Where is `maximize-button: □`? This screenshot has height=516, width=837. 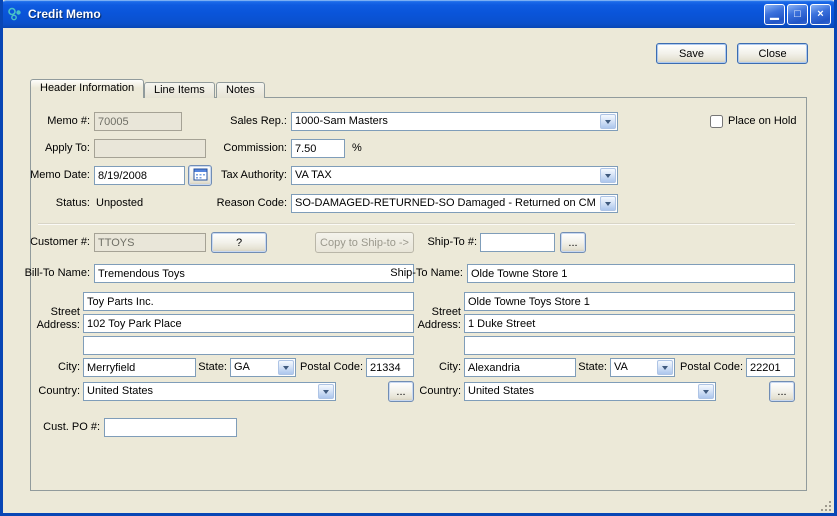
maximize-button: □ is located at coordinates (797, 14).